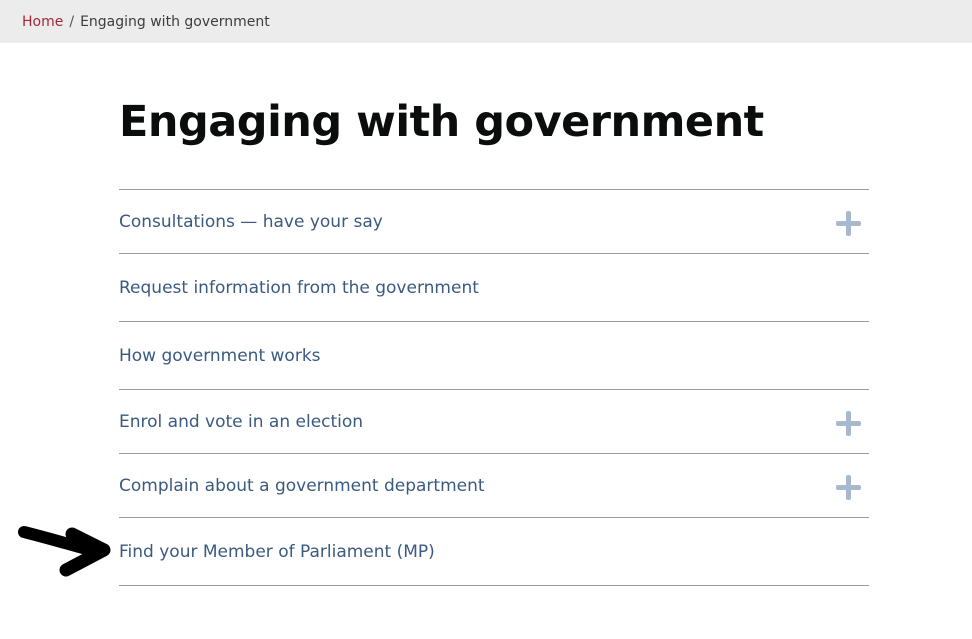 This screenshot has height=639, width=972. What do you see at coordinates (302, 486) in the screenshot?
I see `complain-link: Complain about a government department` at bounding box center [302, 486].